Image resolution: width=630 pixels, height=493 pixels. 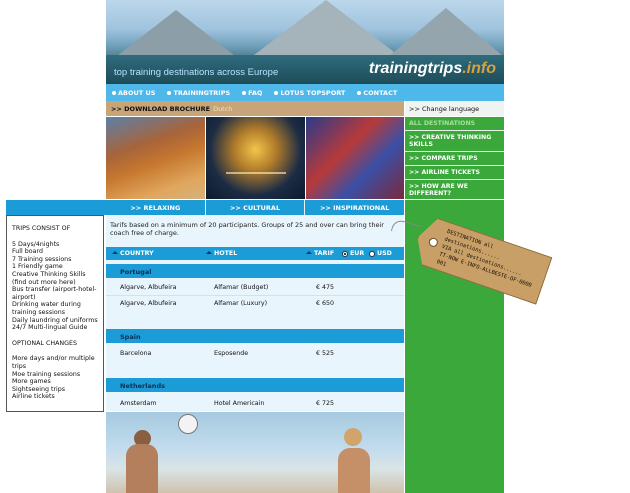 What do you see at coordinates (137, 92) in the screenshot?
I see `nav-label: ABOUT US` at bounding box center [137, 92].